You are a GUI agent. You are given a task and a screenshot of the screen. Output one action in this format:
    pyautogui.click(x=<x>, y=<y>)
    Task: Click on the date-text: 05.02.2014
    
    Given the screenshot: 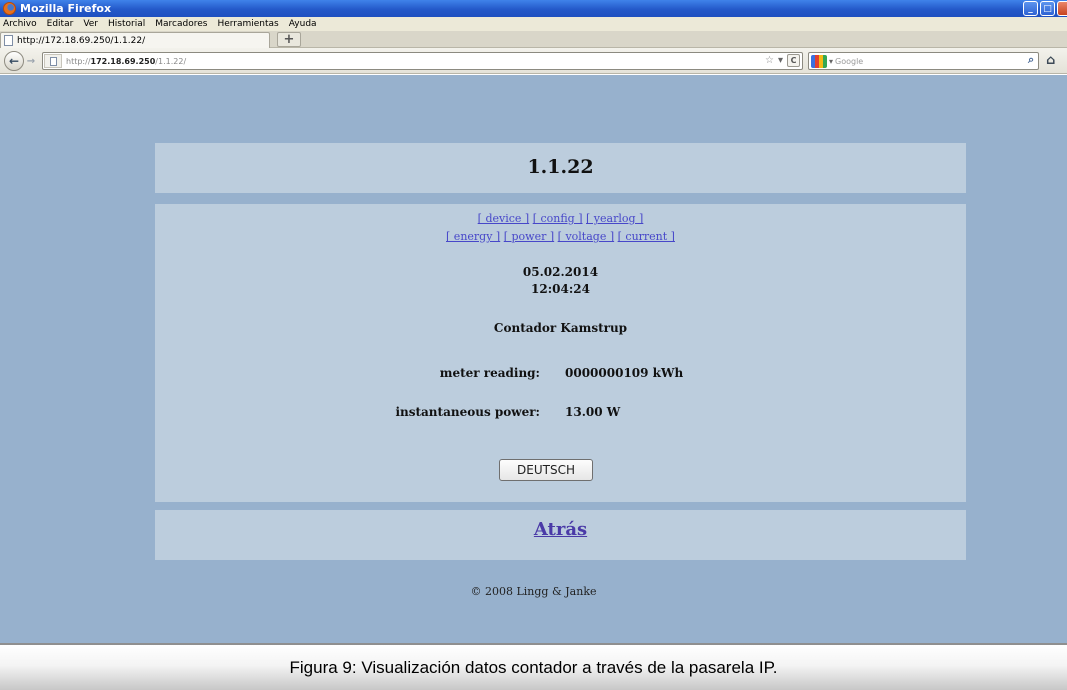 What is the action you would take?
    pyautogui.click(x=560, y=272)
    